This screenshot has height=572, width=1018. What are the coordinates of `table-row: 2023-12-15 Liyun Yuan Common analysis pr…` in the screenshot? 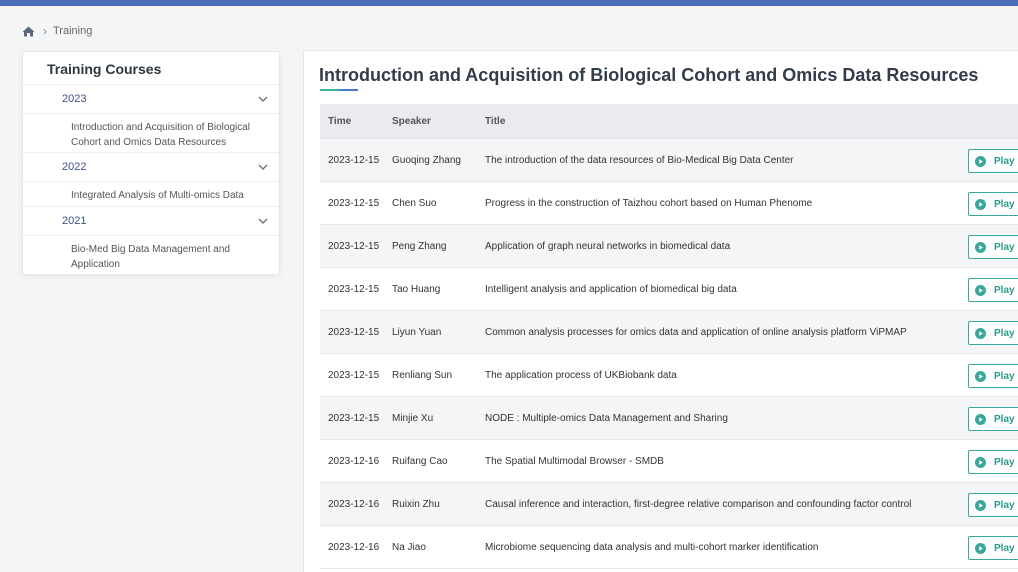 It's located at (669, 332).